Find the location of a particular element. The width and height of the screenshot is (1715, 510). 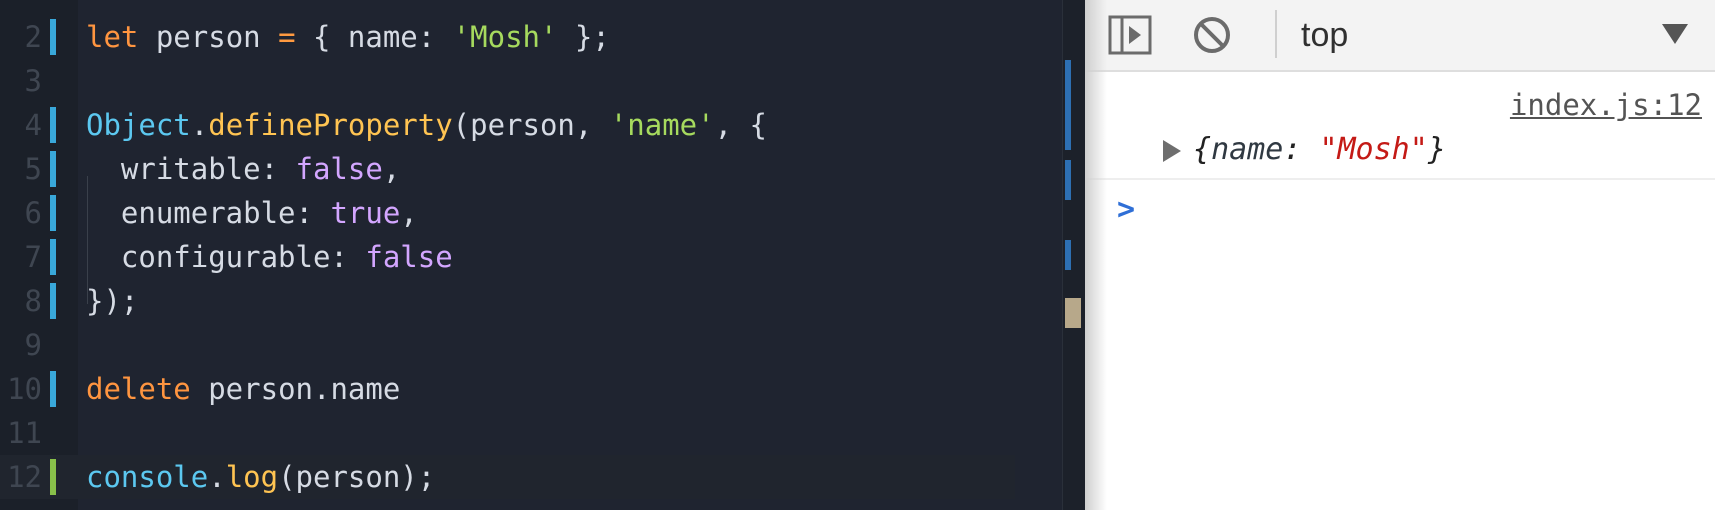

code-line: 3 is located at coordinates (507, 81).